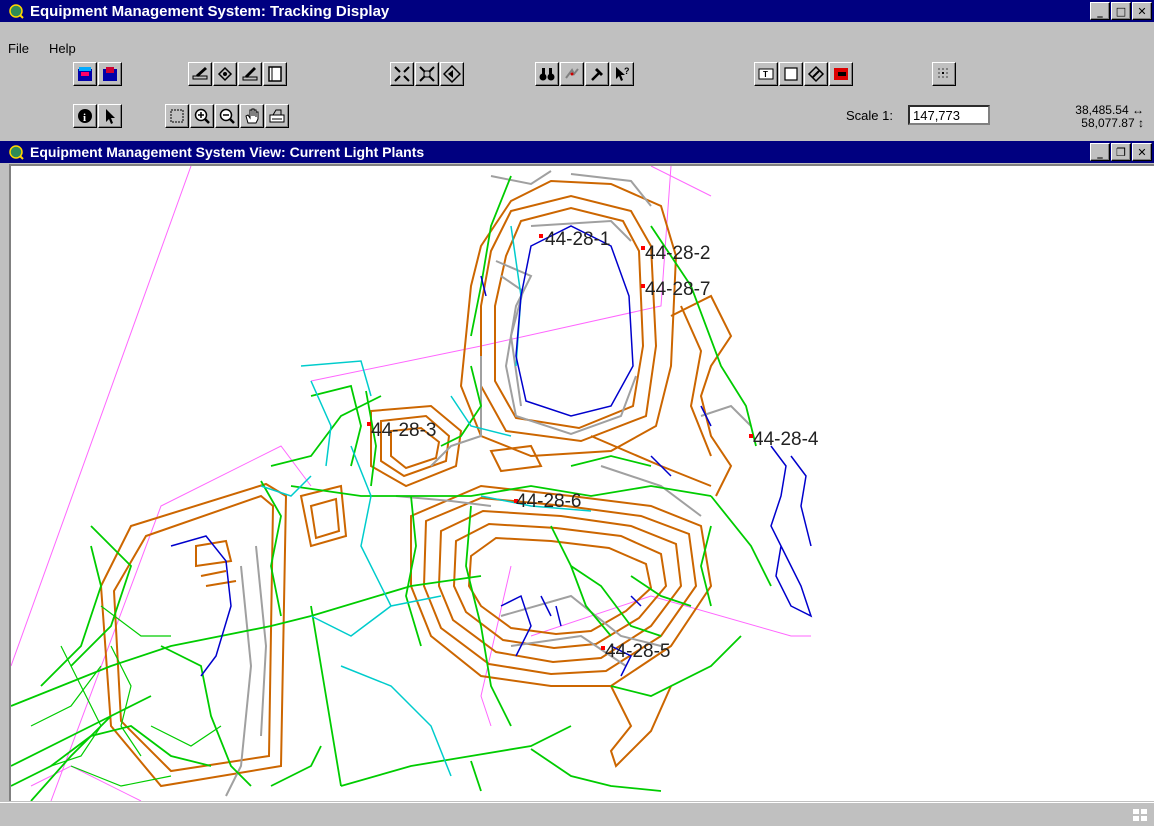 This screenshot has width=1154, height=826. I want to click on box-button, so click(791, 74).